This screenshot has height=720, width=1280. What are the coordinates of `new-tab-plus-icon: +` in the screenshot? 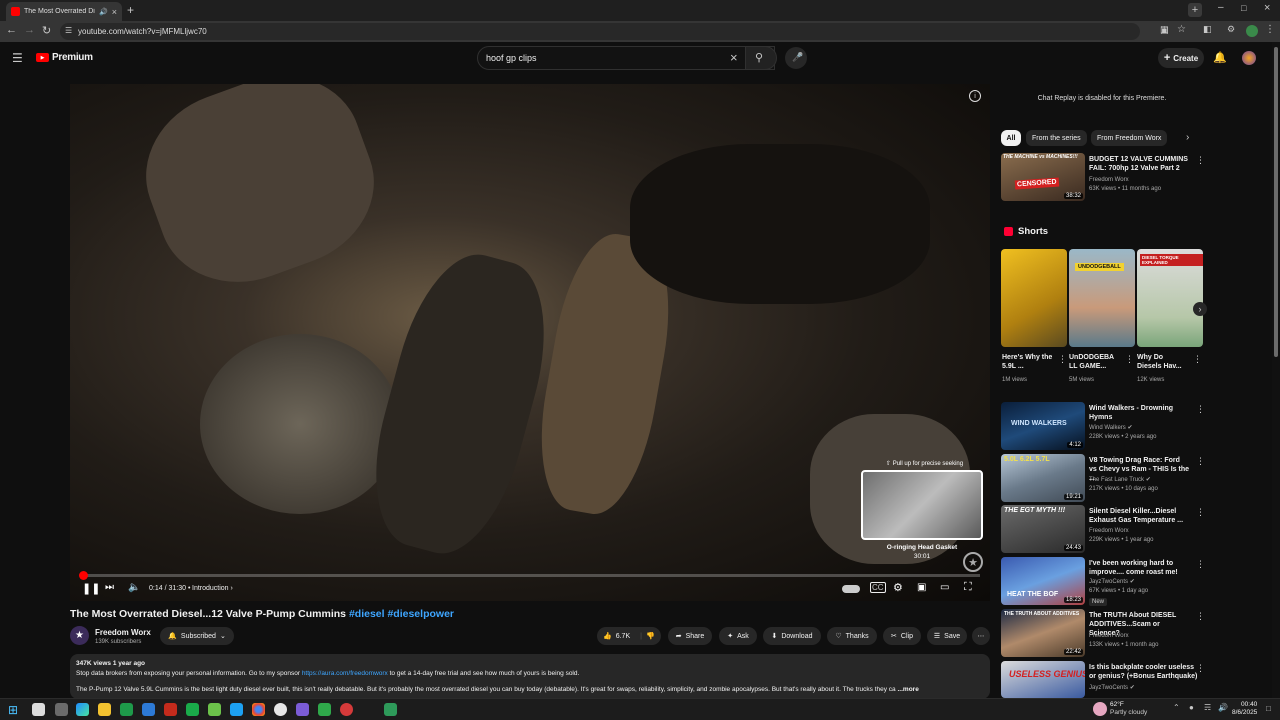 It's located at (1195, 10).